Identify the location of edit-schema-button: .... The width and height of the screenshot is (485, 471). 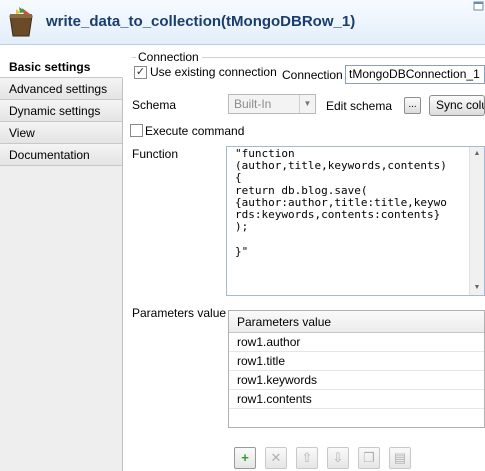
(412, 105).